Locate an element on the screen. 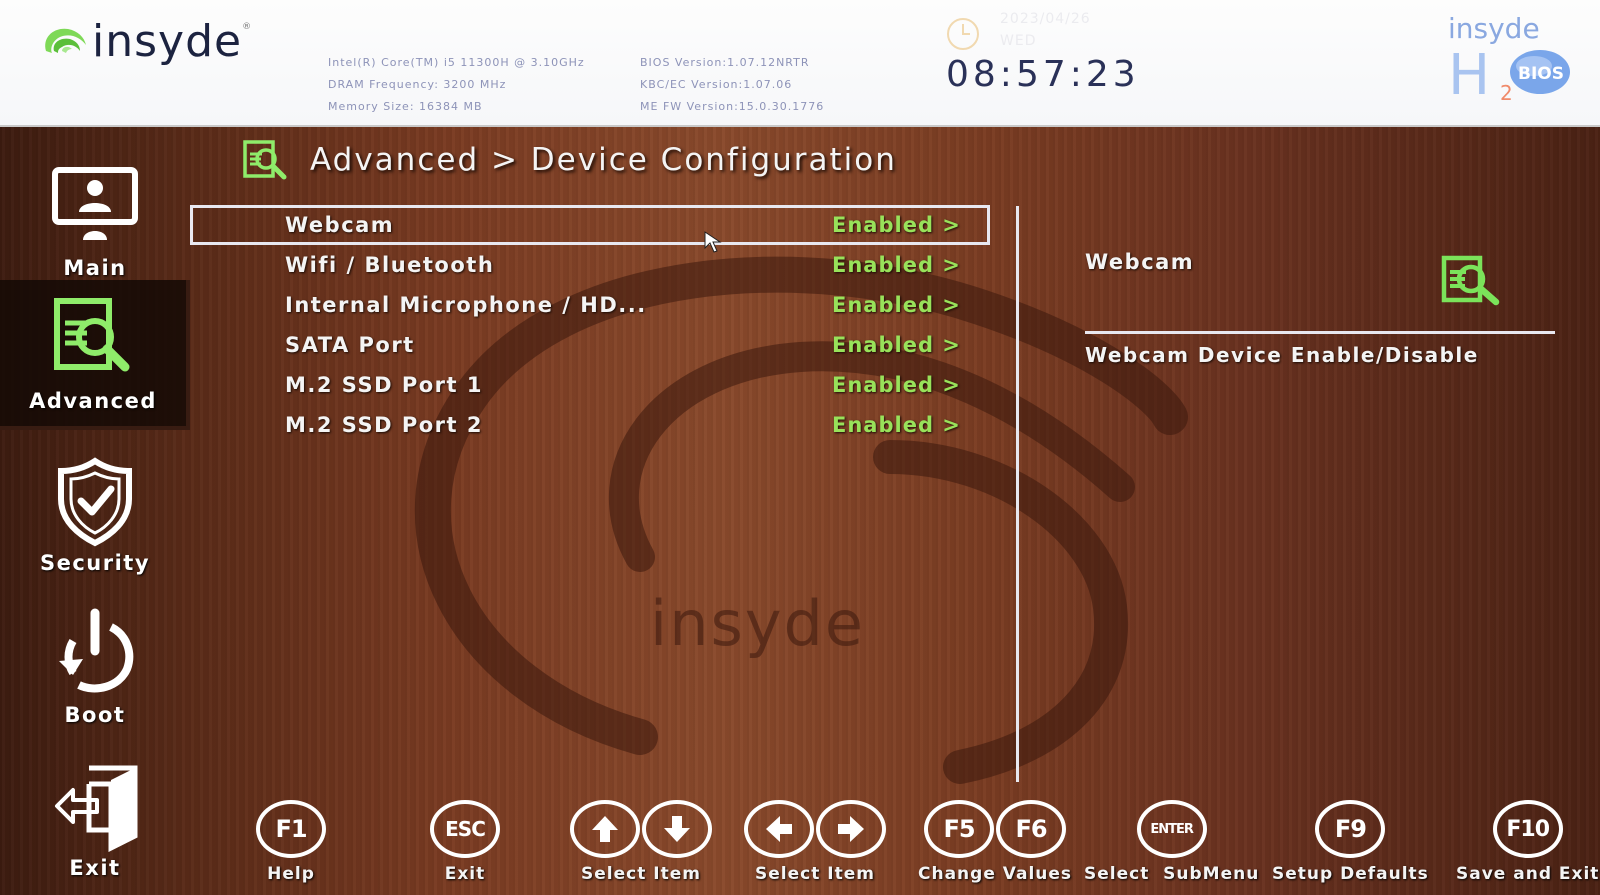 The width and height of the screenshot is (1600, 895). sidebar-item-main: Main is located at coordinates (95, 220).